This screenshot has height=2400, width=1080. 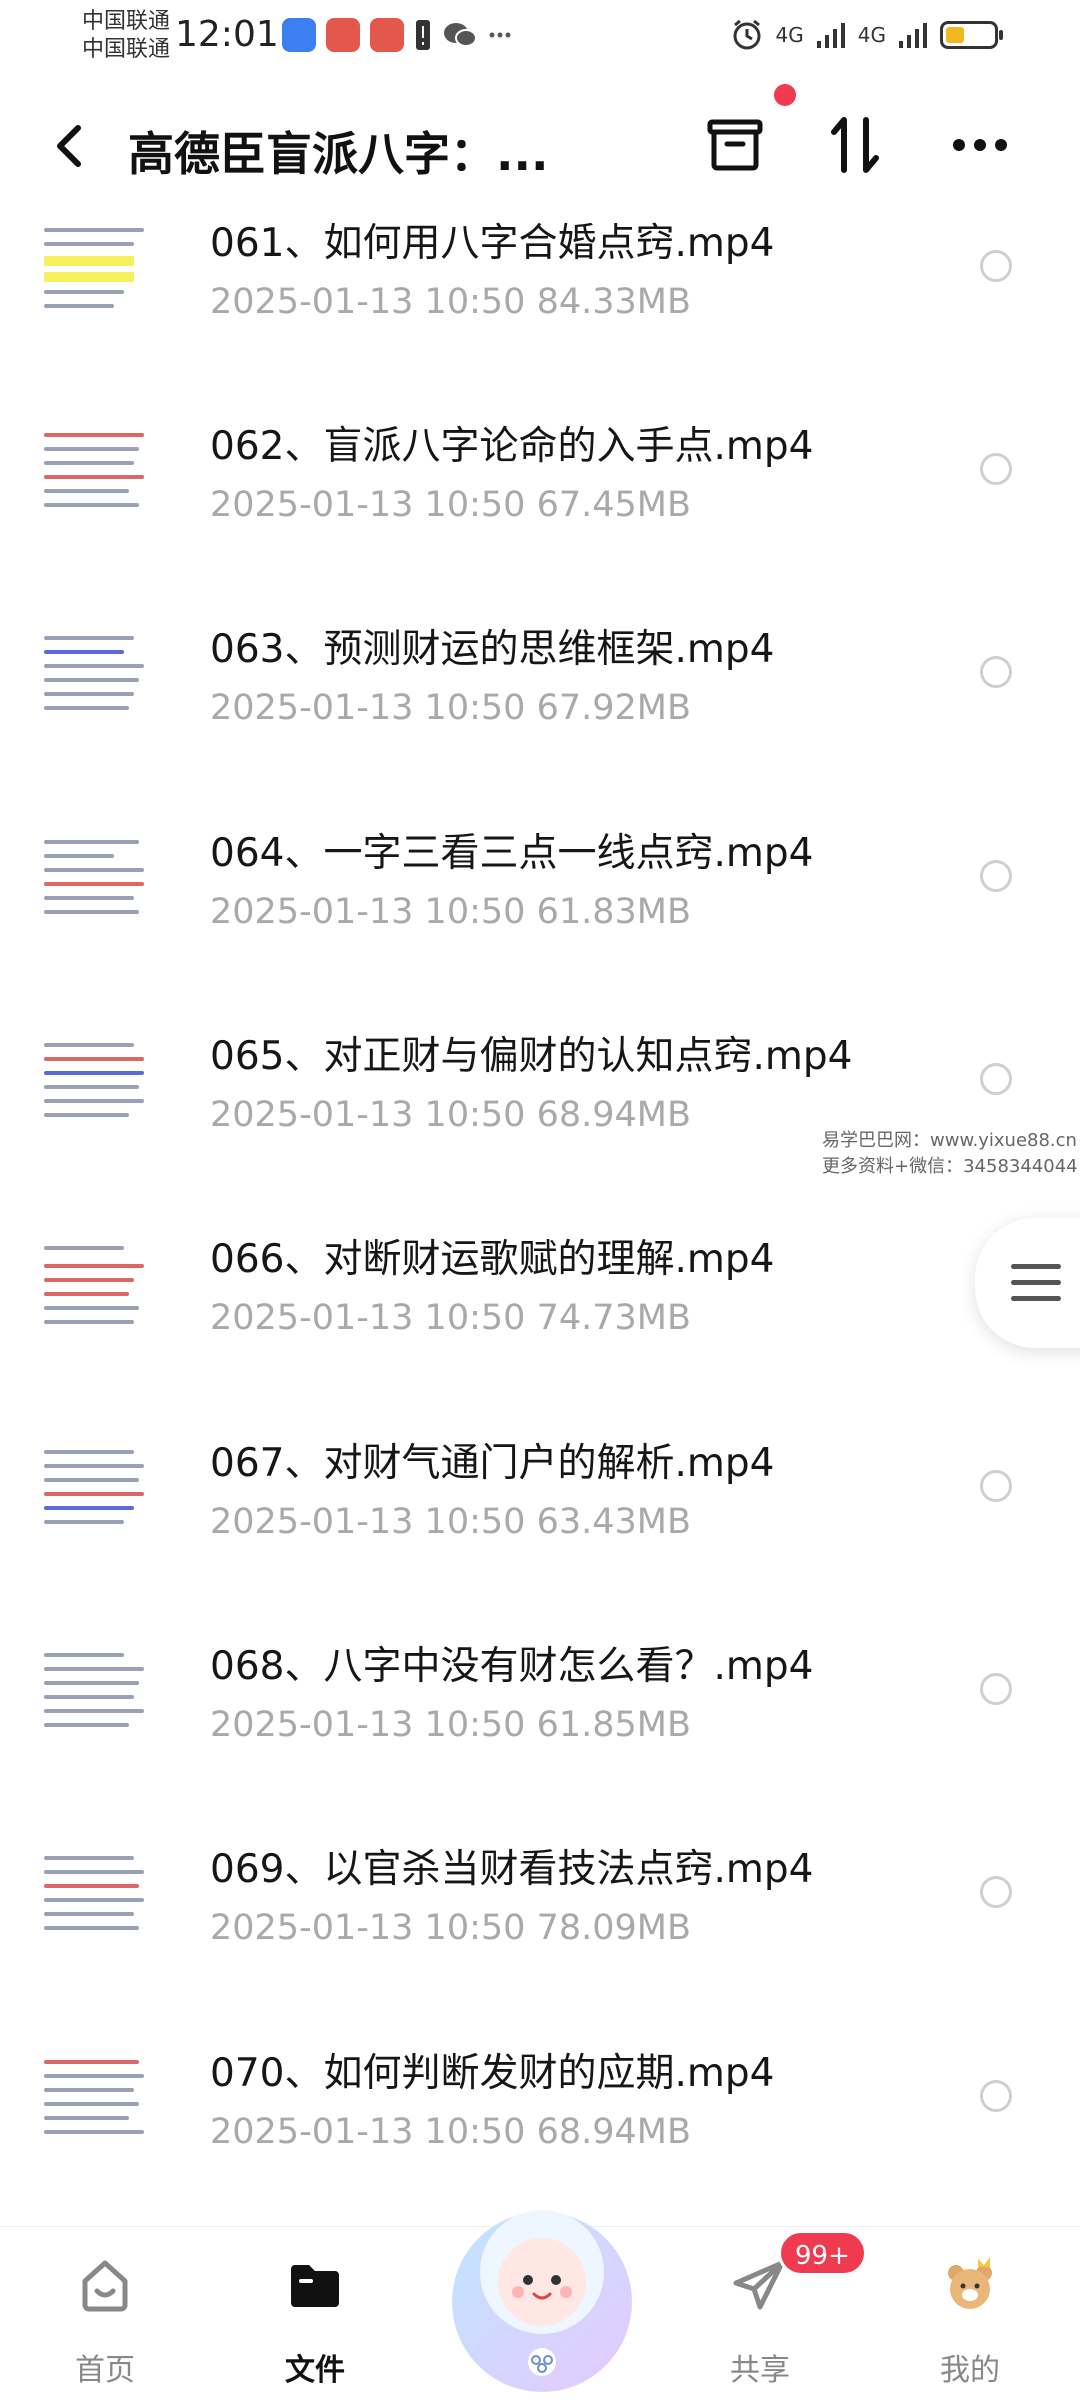 What do you see at coordinates (970, 2283) in the screenshot?
I see `bear-avatar-icon` at bounding box center [970, 2283].